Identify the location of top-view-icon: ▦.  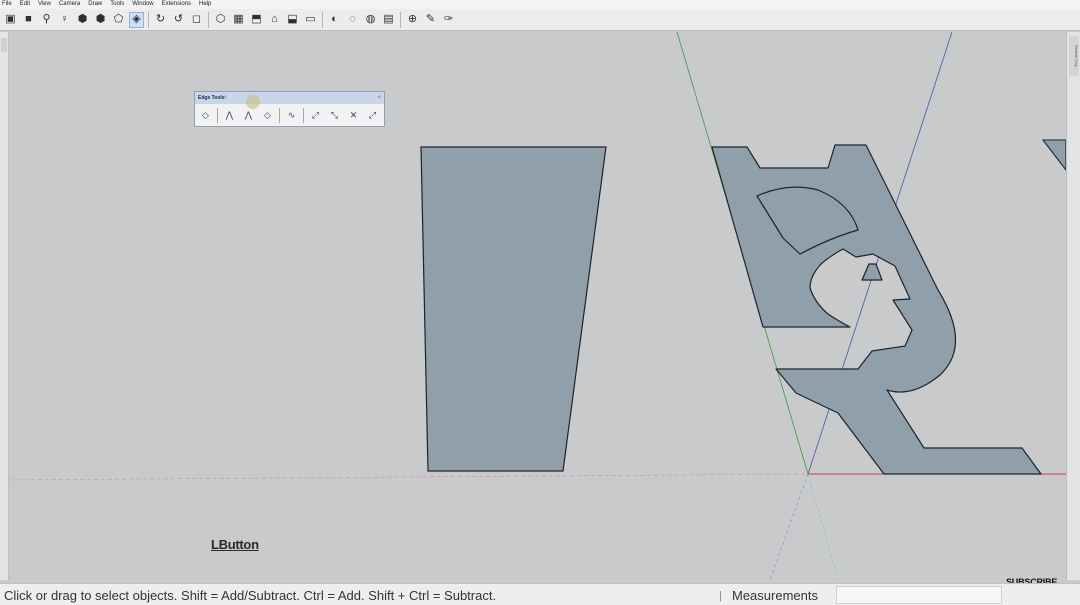
(238, 20).